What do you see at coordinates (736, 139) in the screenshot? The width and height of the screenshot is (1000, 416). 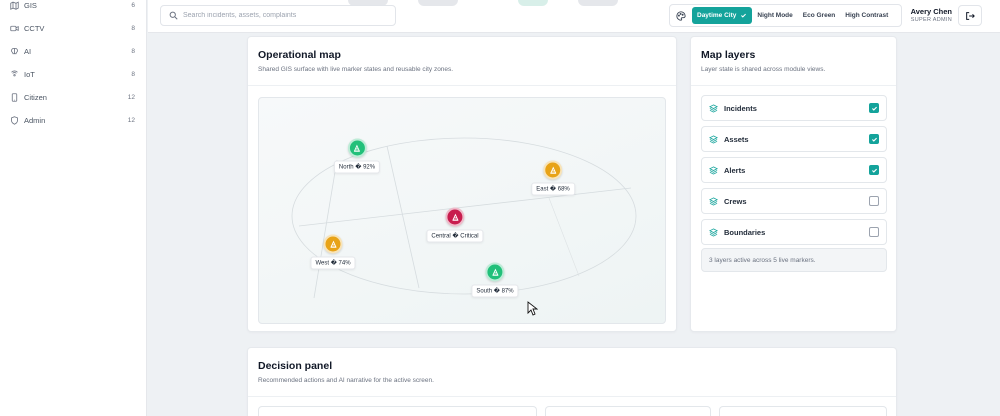 I see `layer-label: Assets` at bounding box center [736, 139].